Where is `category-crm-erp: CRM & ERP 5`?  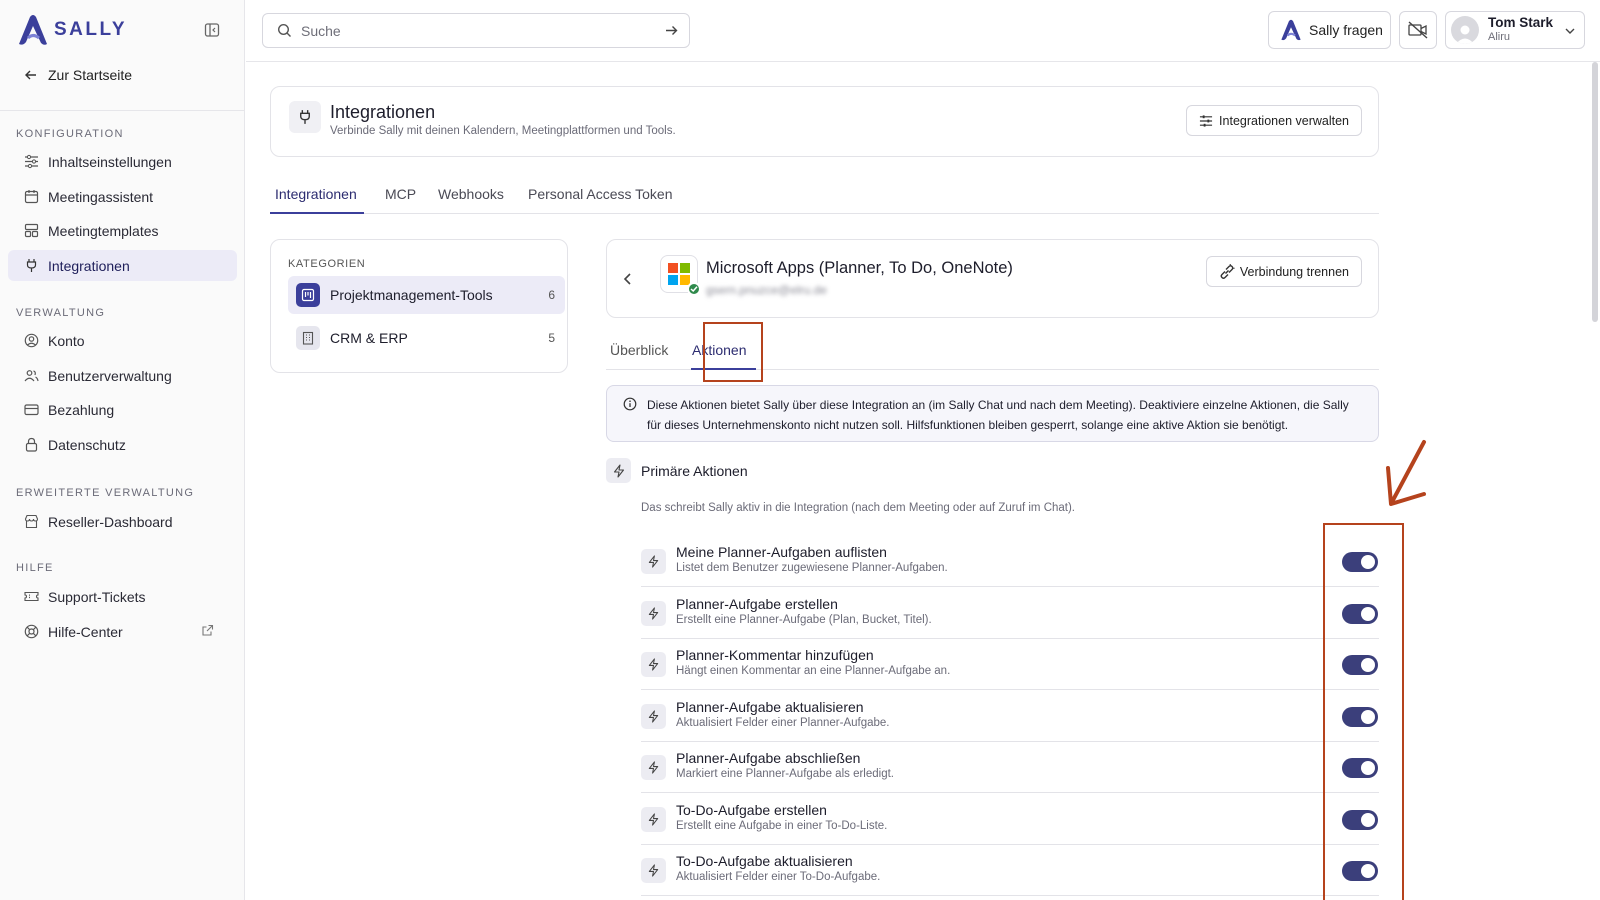
category-crm-erp: CRM & ERP 5 is located at coordinates (426, 338).